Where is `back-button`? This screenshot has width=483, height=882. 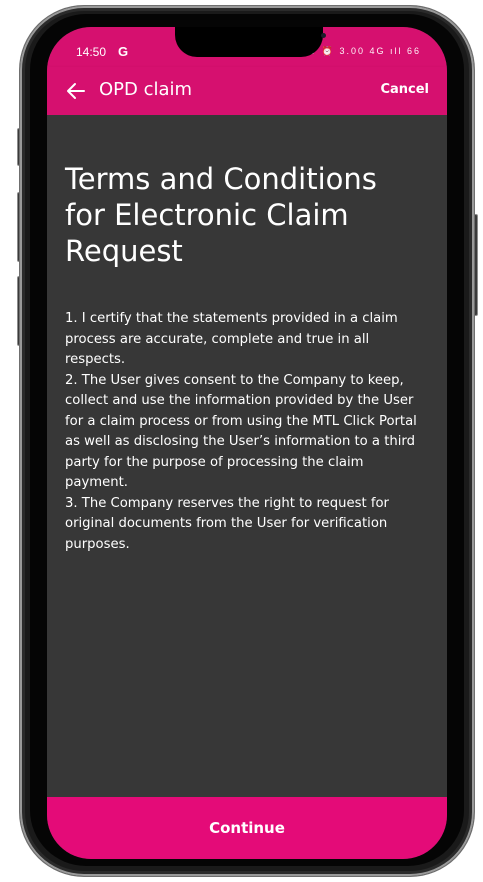 back-button is located at coordinates (76, 91).